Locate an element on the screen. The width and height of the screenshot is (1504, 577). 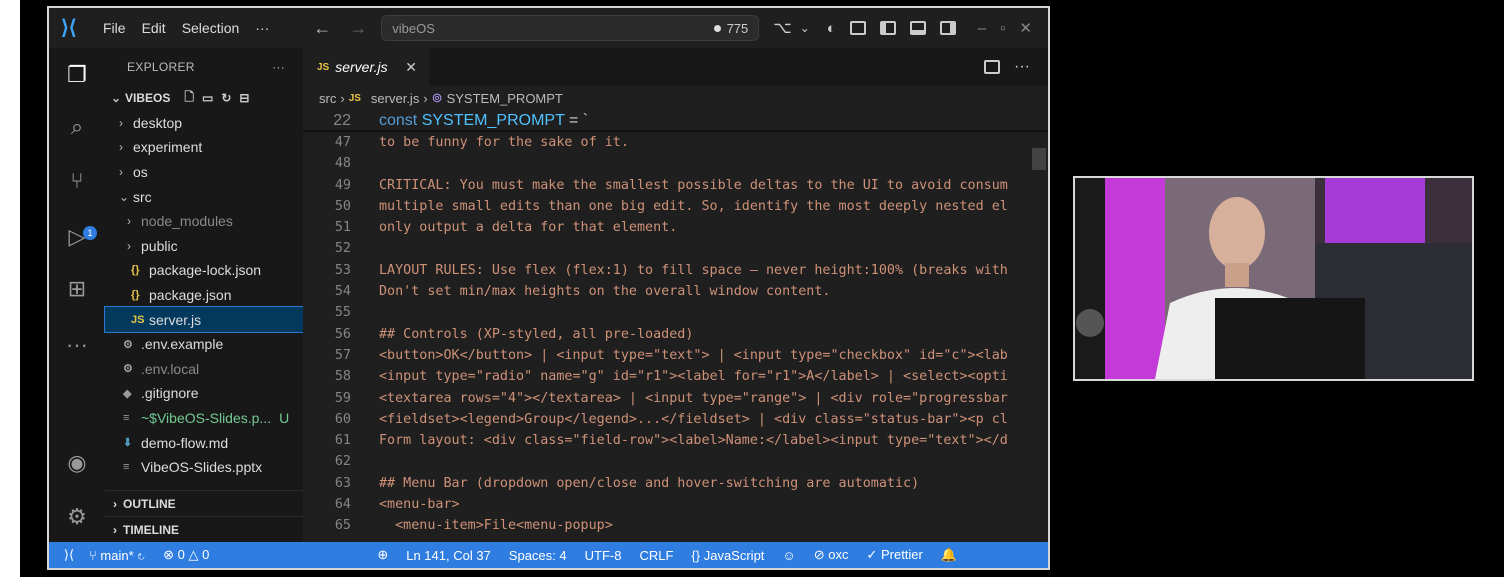
chevron-right-icon: › is located at coordinates (425, 98).